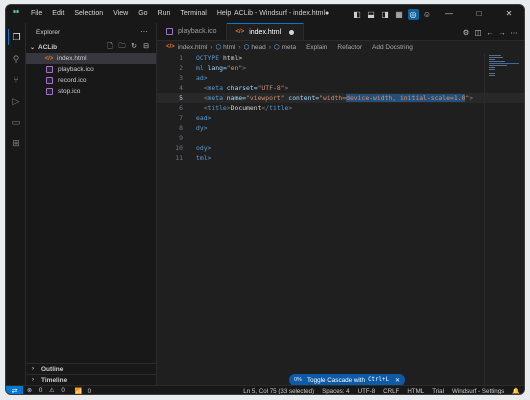  Describe the element at coordinates (397, 380) in the screenshot. I see `close-icon: ✕` at that location.